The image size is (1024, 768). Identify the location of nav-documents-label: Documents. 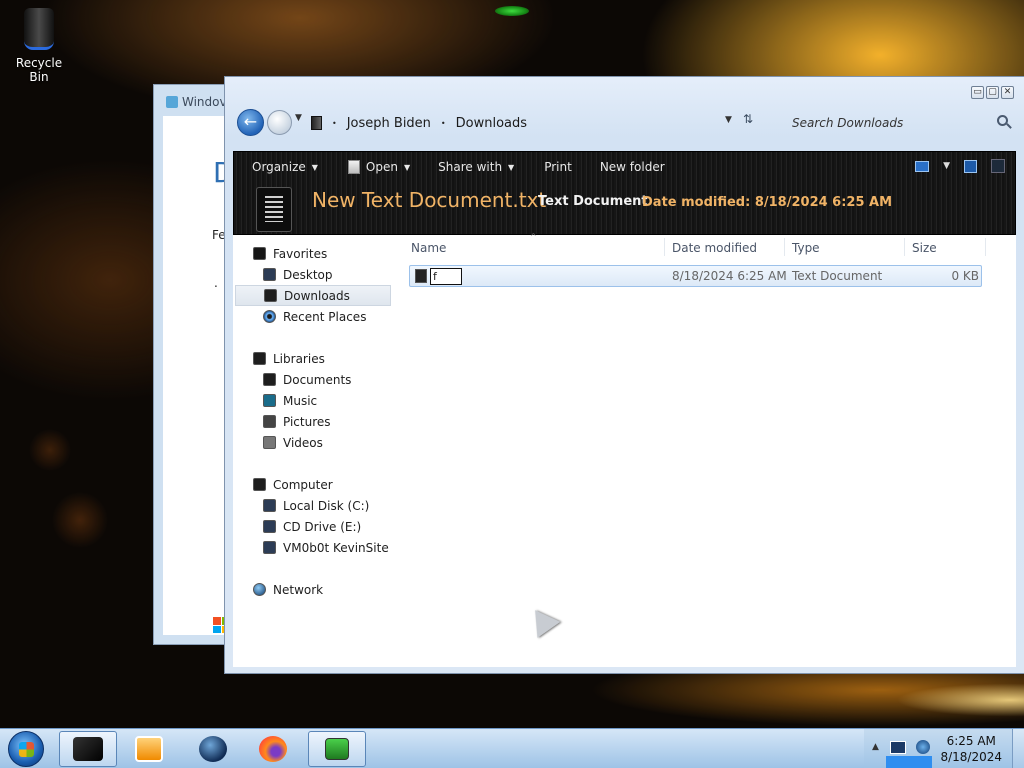
(317, 379).